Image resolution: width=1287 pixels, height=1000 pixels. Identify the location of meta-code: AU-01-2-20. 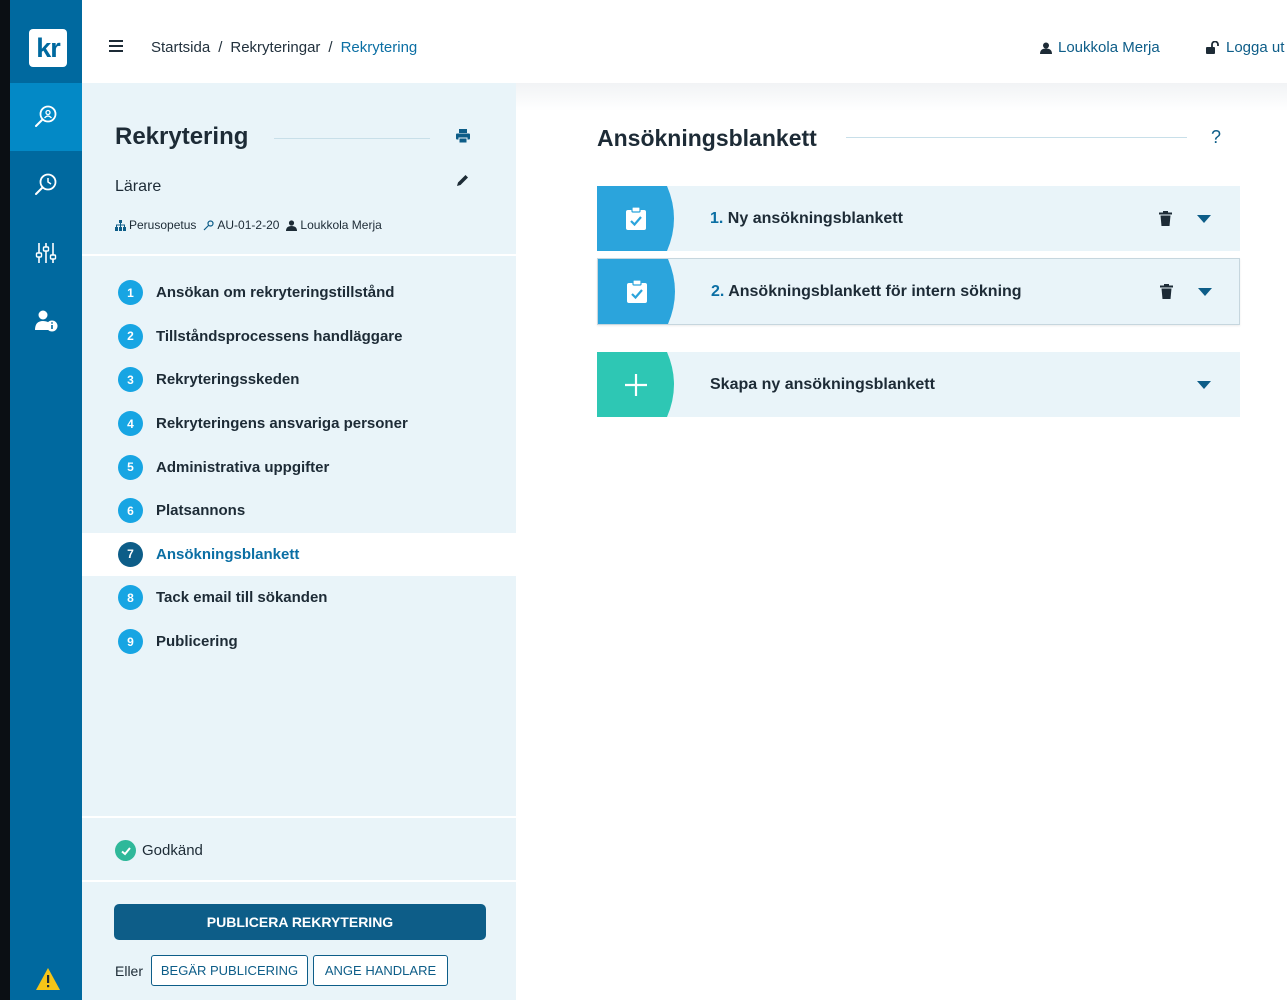
(248, 225).